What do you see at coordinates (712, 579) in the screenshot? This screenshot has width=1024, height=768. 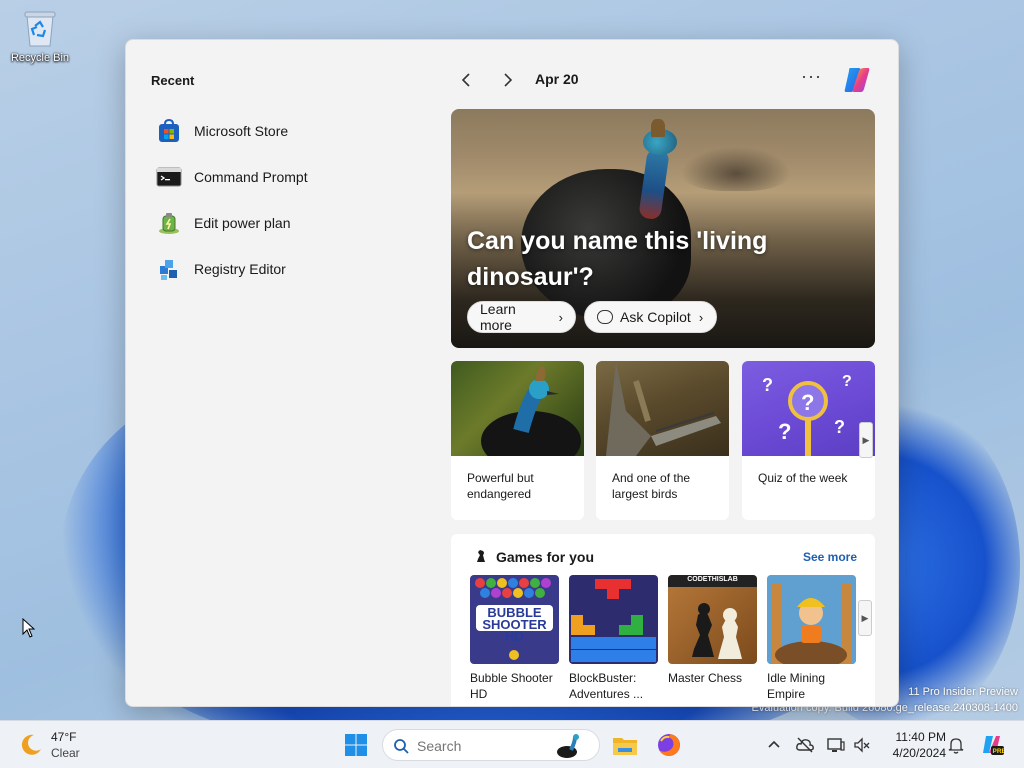 I see `game-tile-text: CODETHISLAB` at bounding box center [712, 579].